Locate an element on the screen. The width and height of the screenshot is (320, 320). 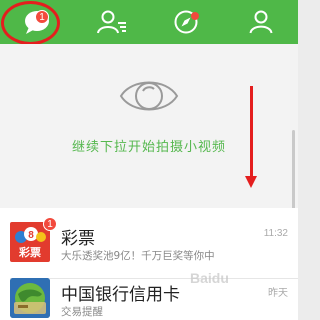
annotation-arrow-line is located at coordinates (251, 133).